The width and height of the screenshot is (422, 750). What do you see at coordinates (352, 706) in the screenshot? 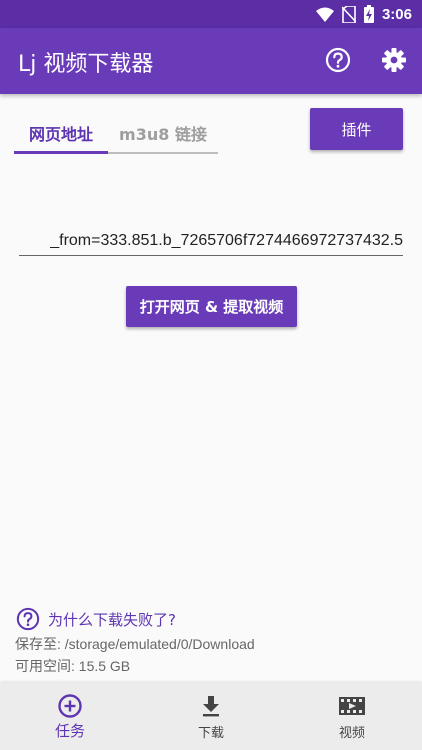
I see `video-icon` at bounding box center [352, 706].